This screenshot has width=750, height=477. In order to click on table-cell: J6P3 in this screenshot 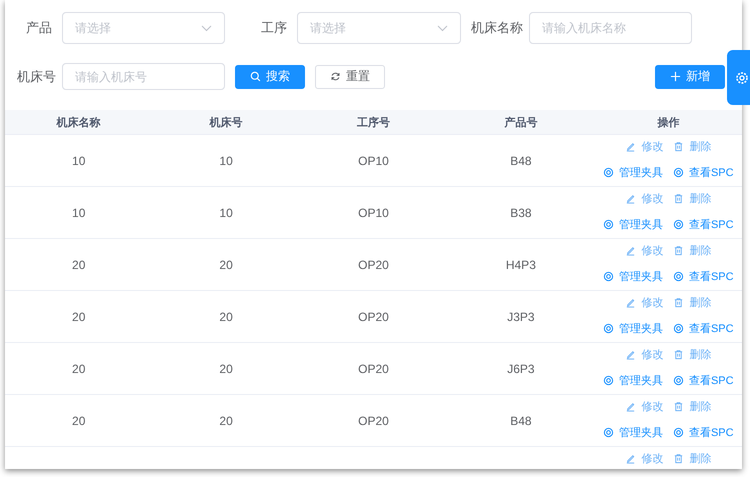, I will do `click(521, 369)`.